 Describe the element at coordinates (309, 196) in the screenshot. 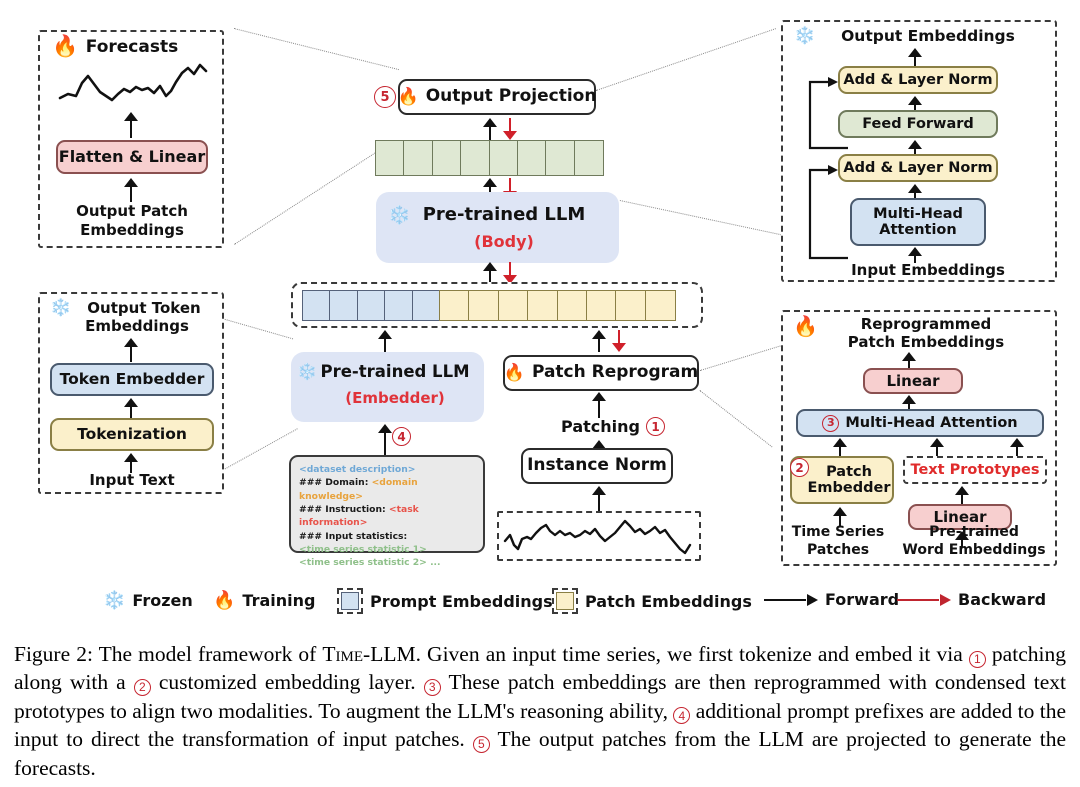

I see `leader-line-forecast-bottom` at that location.